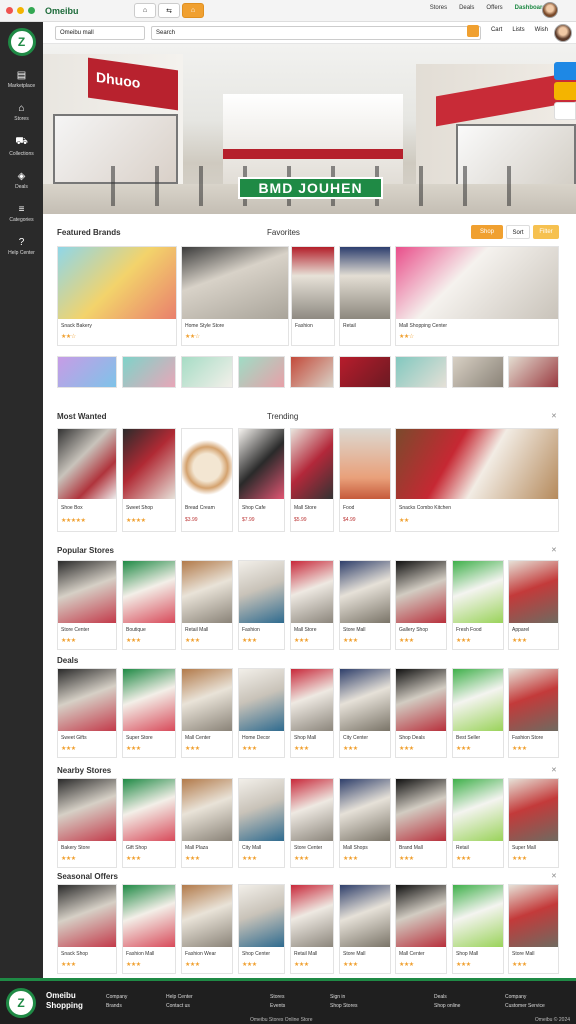  I want to click on store-card: Fashion Mall ★★★, so click(149, 929).